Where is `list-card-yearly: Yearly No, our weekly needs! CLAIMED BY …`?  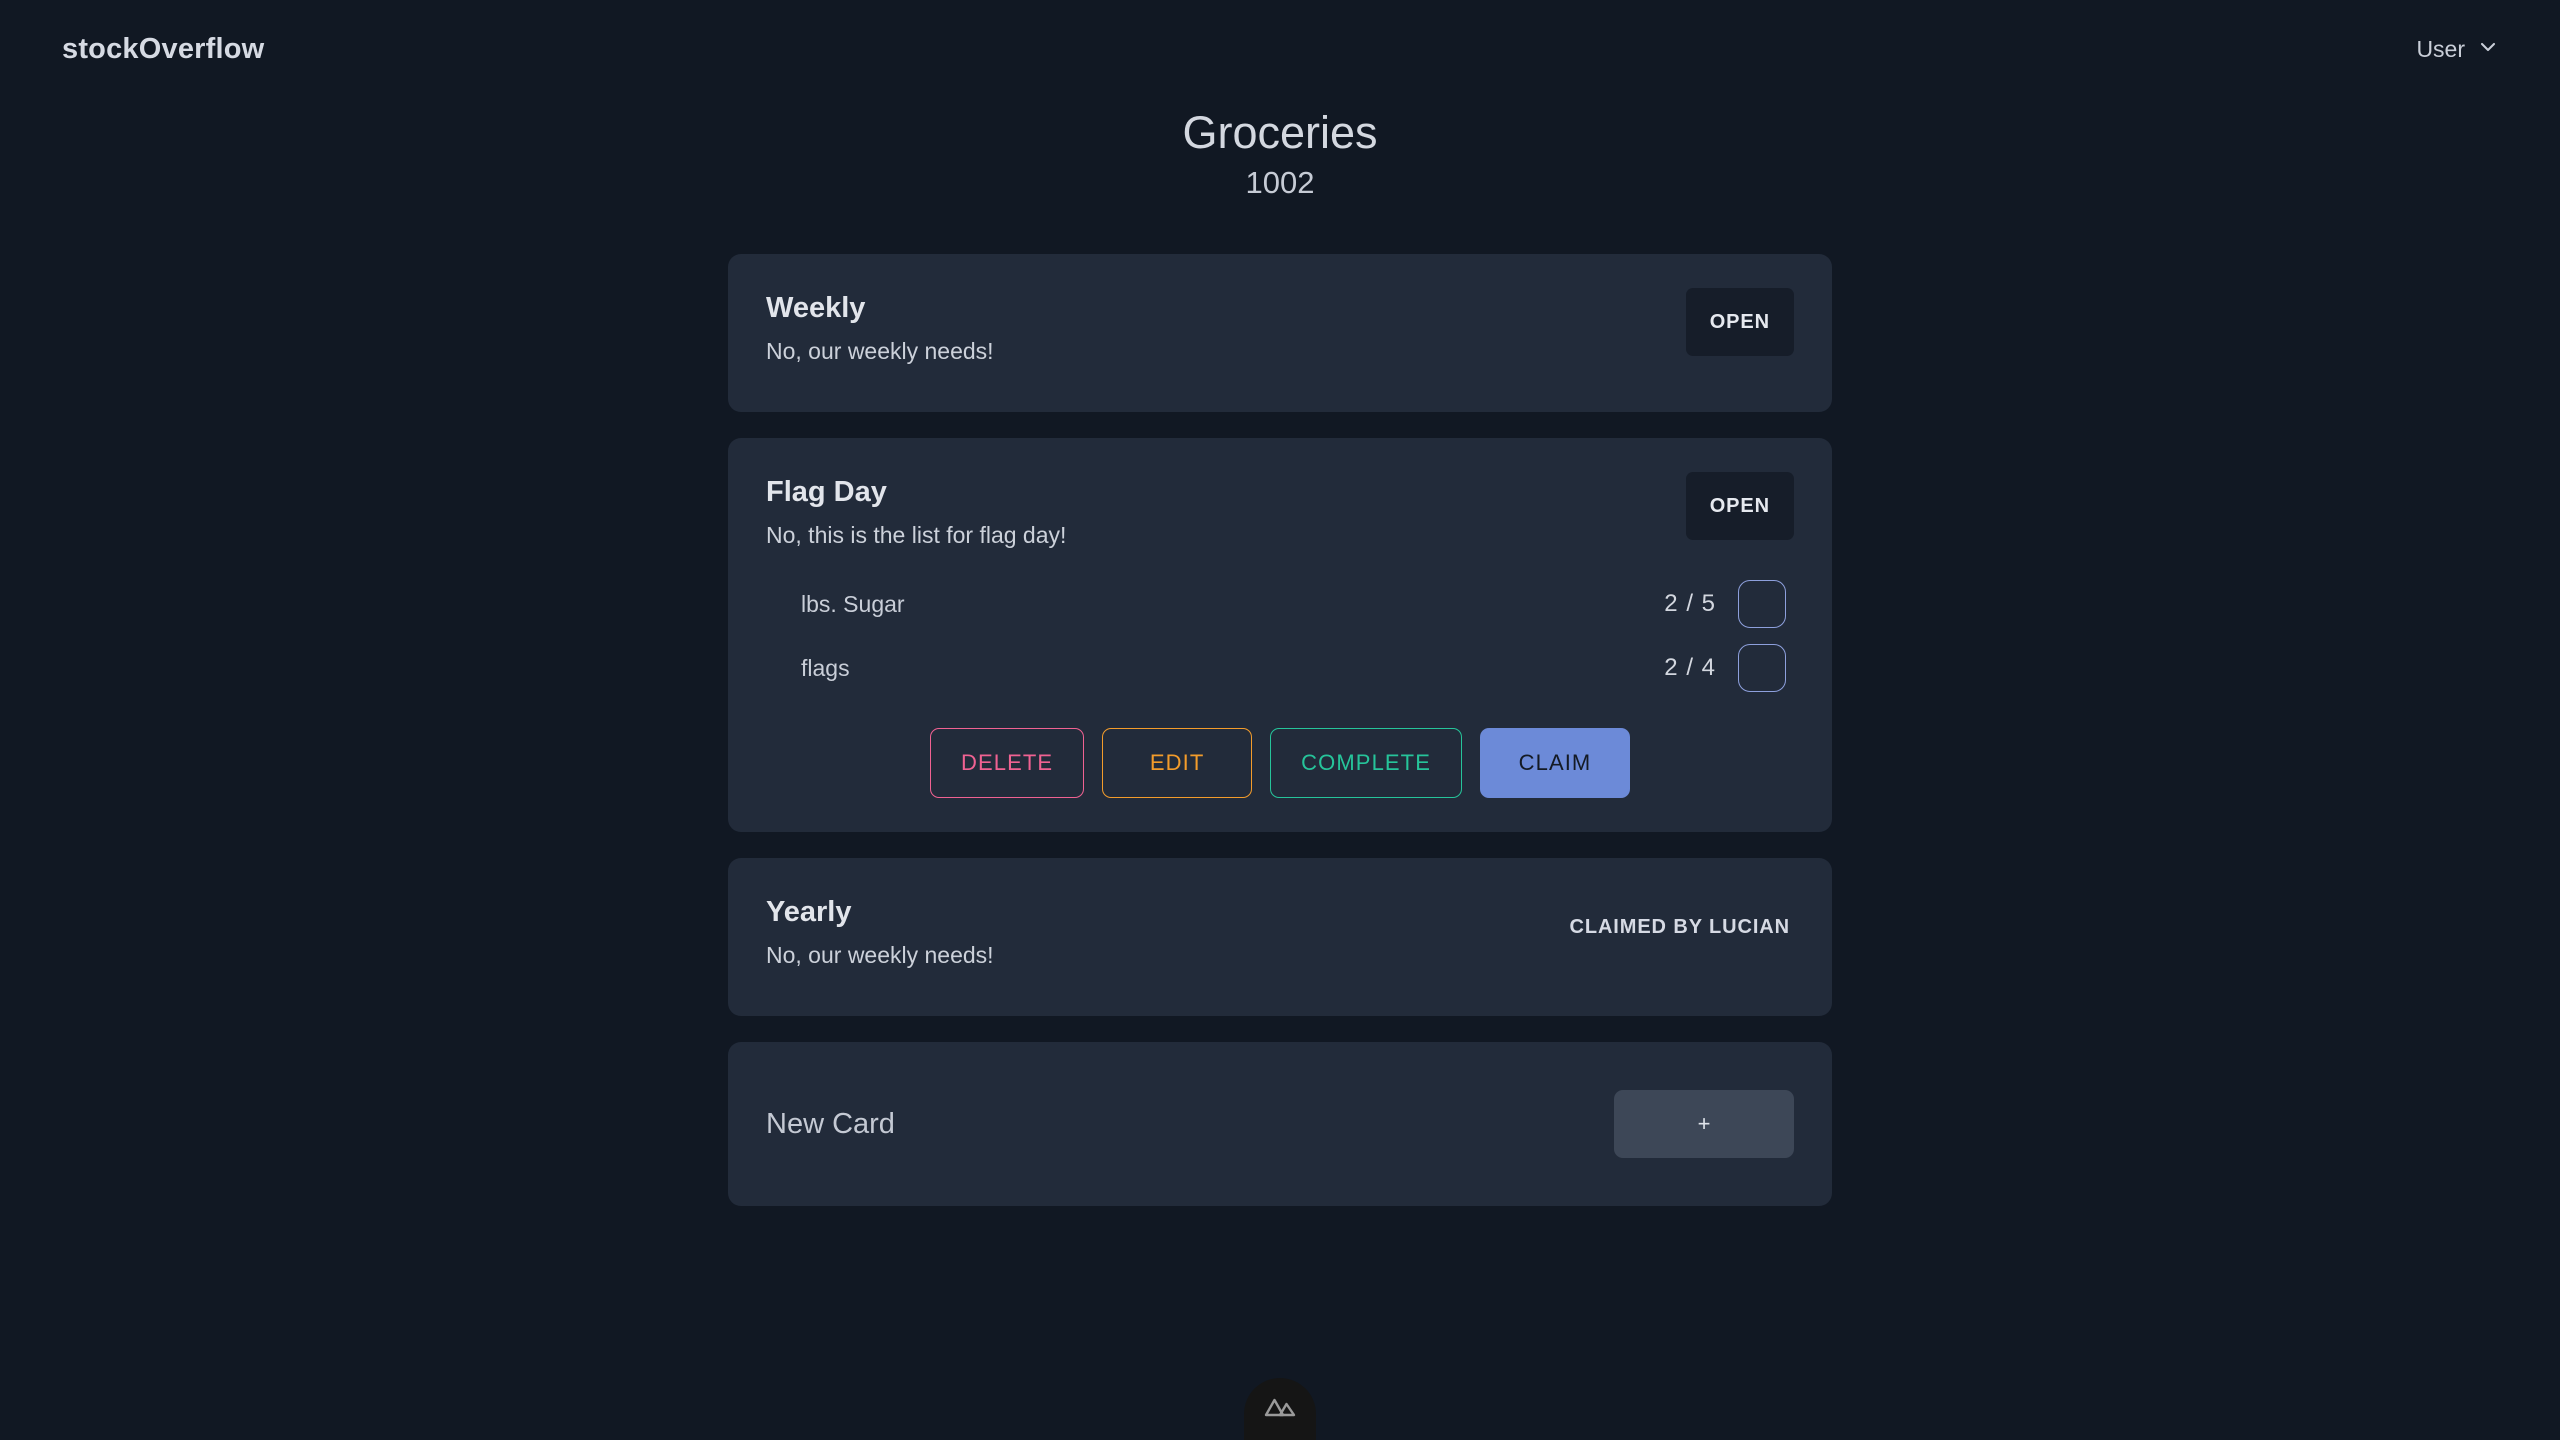
list-card-yearly: Yearly No, our weekly needs! CLAIMED BY … is located at coordinates (1280, 937).